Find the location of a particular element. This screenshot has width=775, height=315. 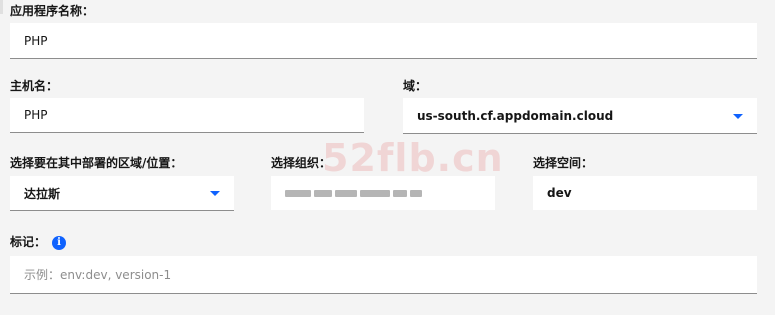

organization-value-redacted is located at coordinates (353, 193).